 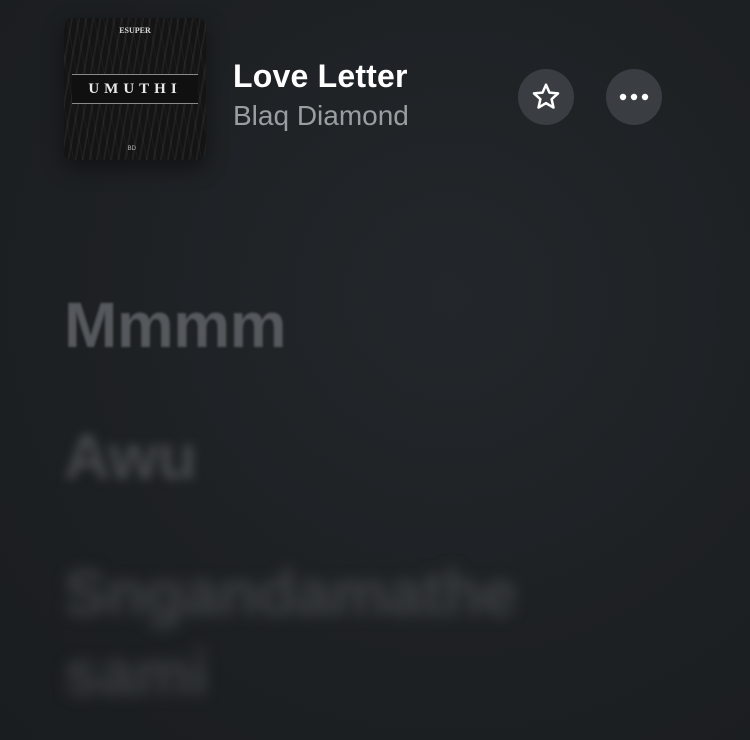 What do you see at coordinates (130, 457) in the screenshot?
I see `lyric-line: Awu` at bounding box center [130, 457].